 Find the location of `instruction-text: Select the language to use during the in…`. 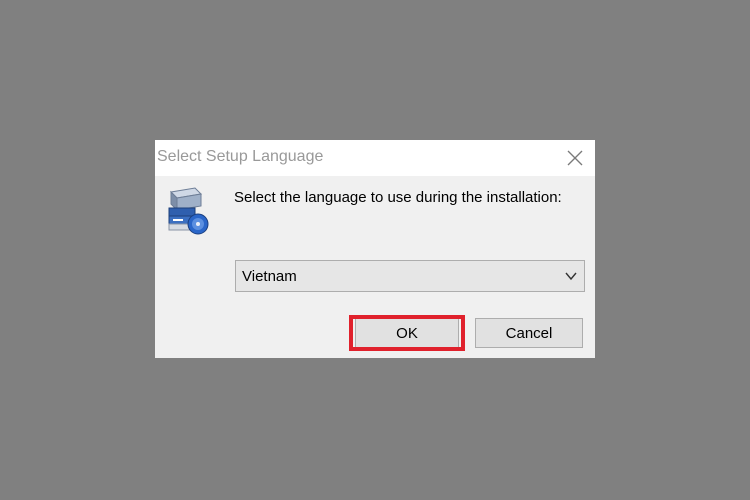

instruction-text: Select the language to use during the in… is located at coordinates (398, 197).